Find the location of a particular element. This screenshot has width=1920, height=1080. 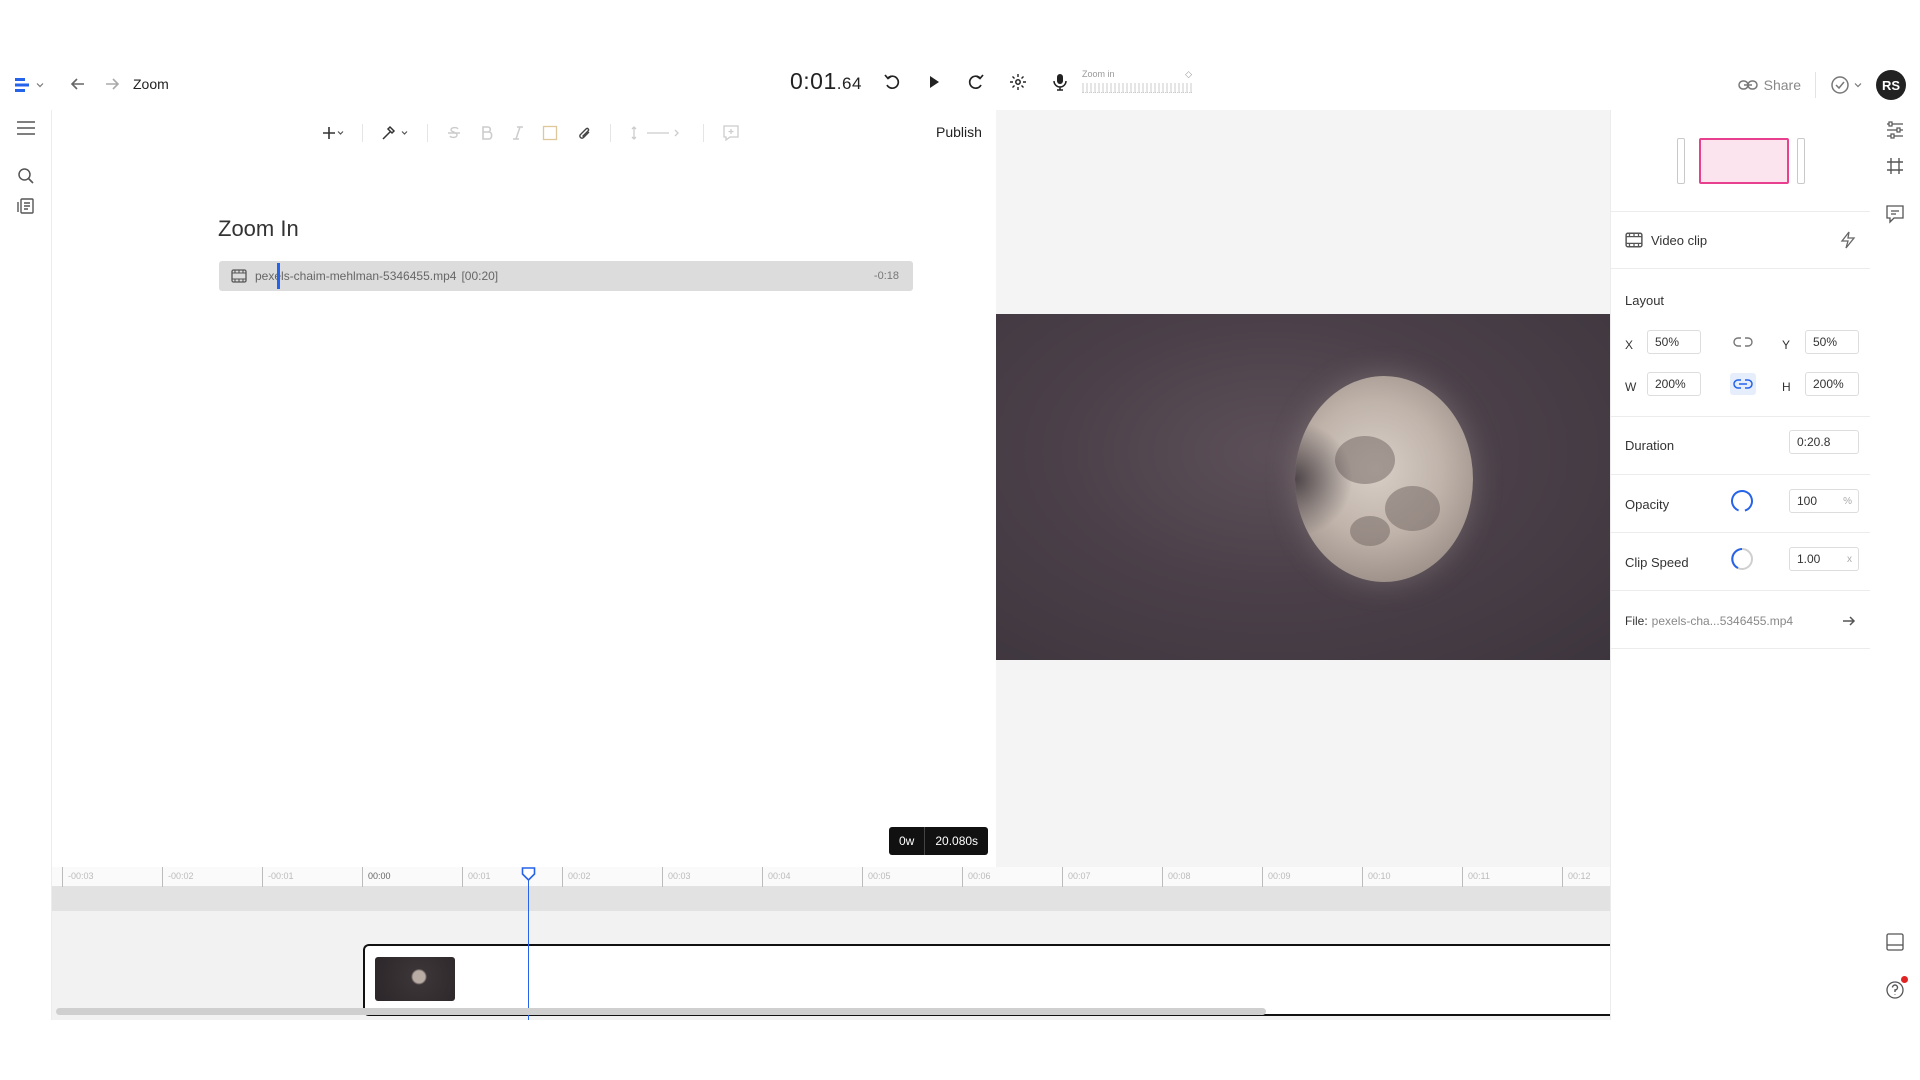

width-input: 200% is located at coordinates (1674, 384).